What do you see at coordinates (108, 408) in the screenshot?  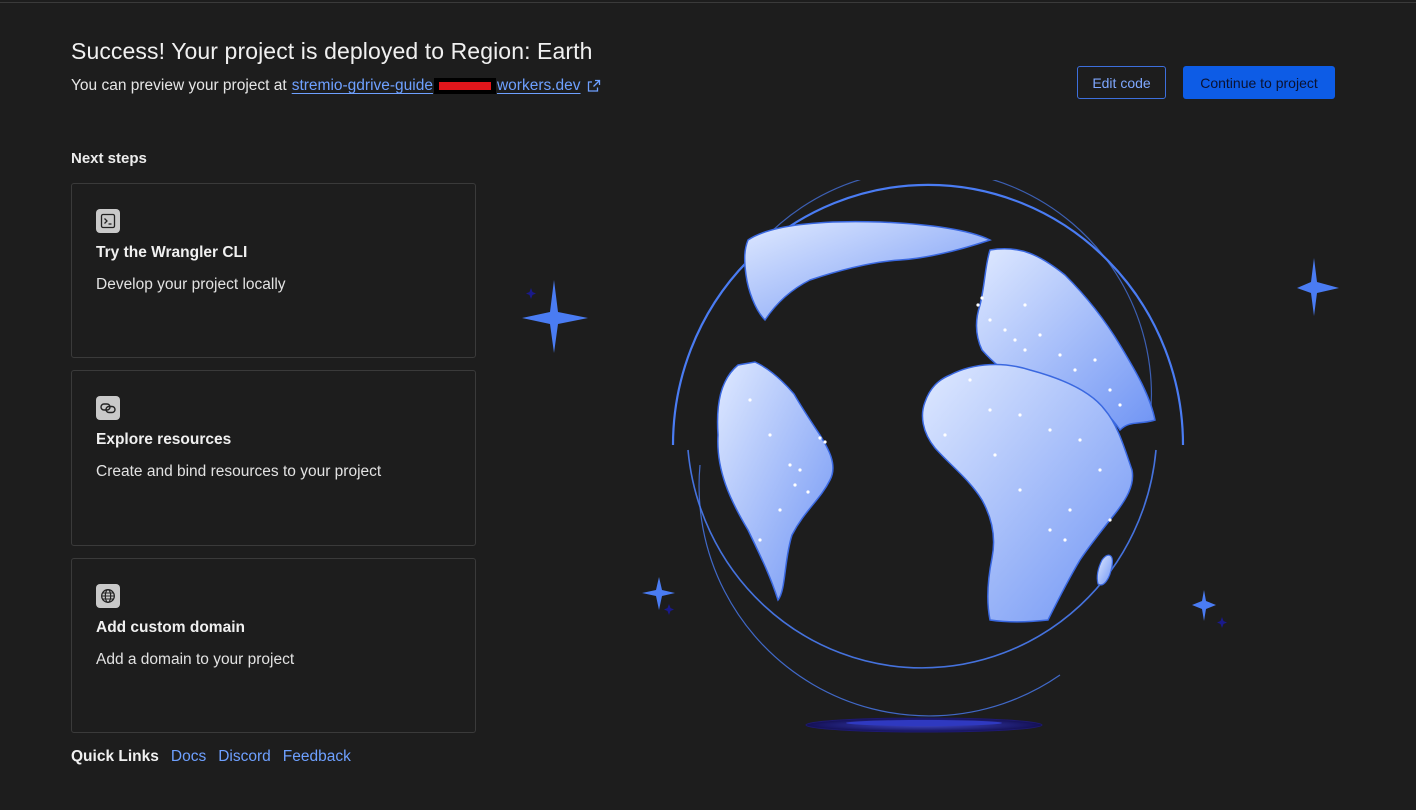 I see `link-icon` at bounding box center [108, 408].